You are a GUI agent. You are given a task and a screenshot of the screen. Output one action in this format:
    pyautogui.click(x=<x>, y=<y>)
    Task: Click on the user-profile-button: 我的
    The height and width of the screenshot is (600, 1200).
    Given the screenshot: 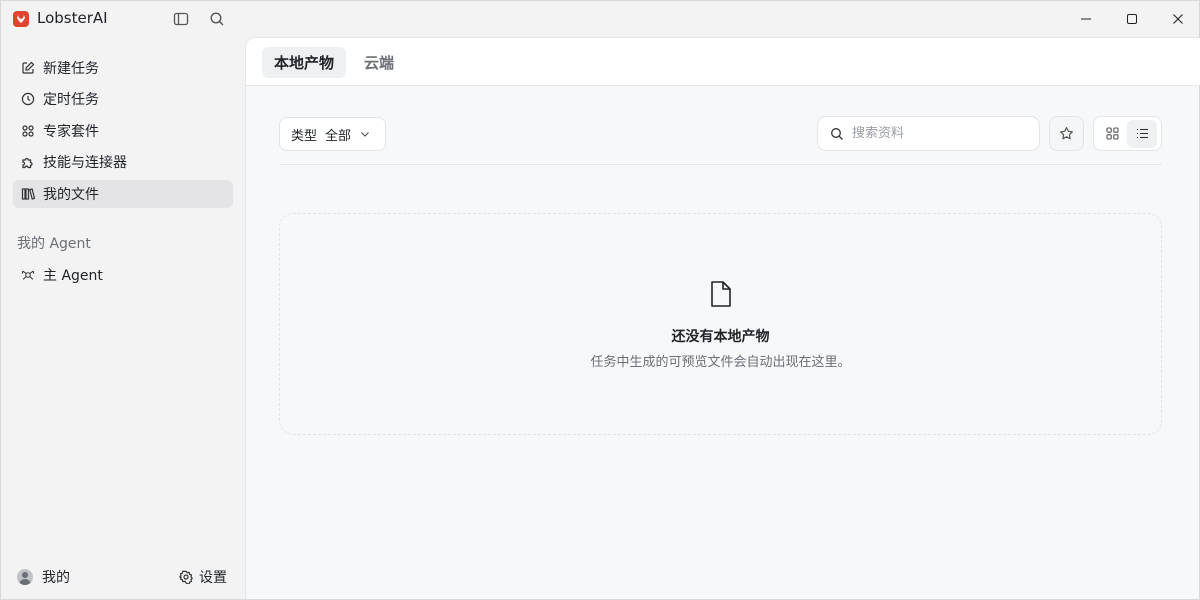 What is the action you would take?
    pyautogui.click(x=43, y=577)
    